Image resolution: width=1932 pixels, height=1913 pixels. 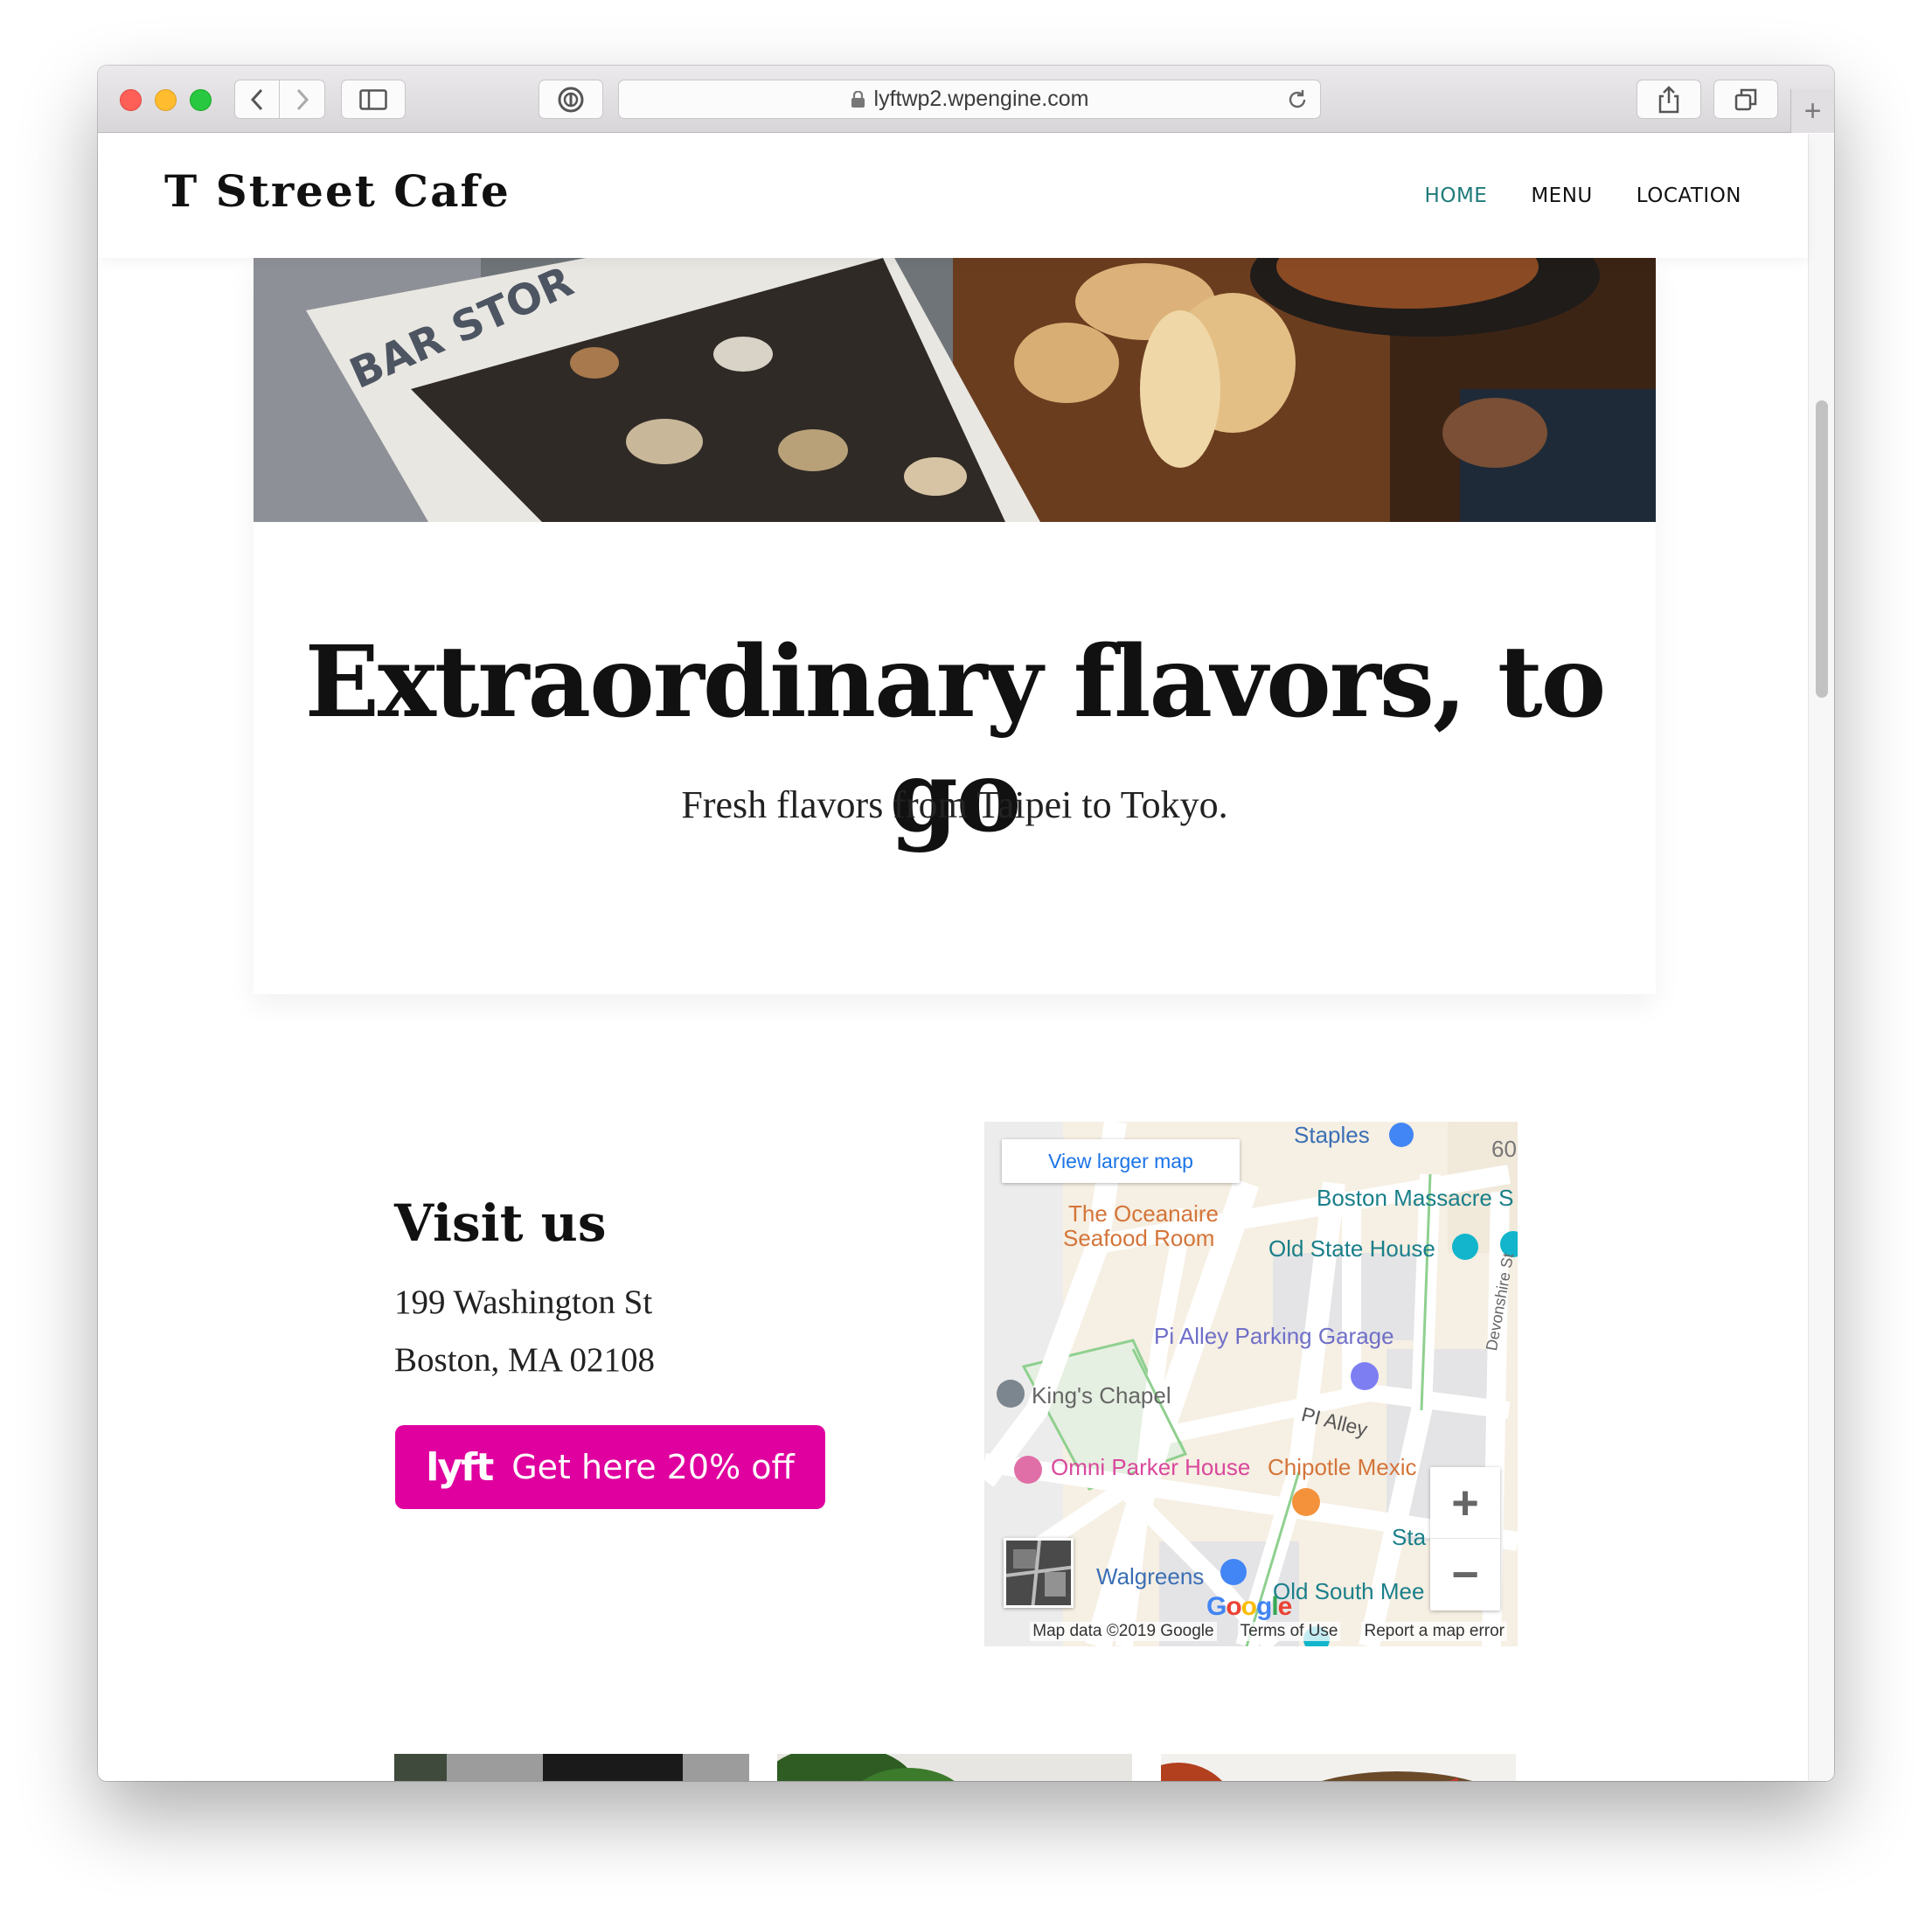 I want to click on url-text: lyftwp2.wpengine.com, so click(x=981, y=99).